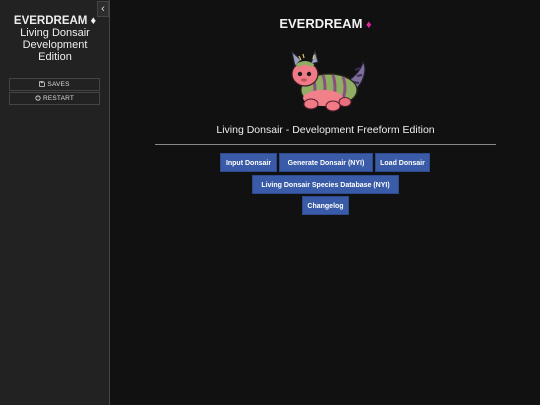  I want to click on diamond-icon: ♦, so click(93, 21).